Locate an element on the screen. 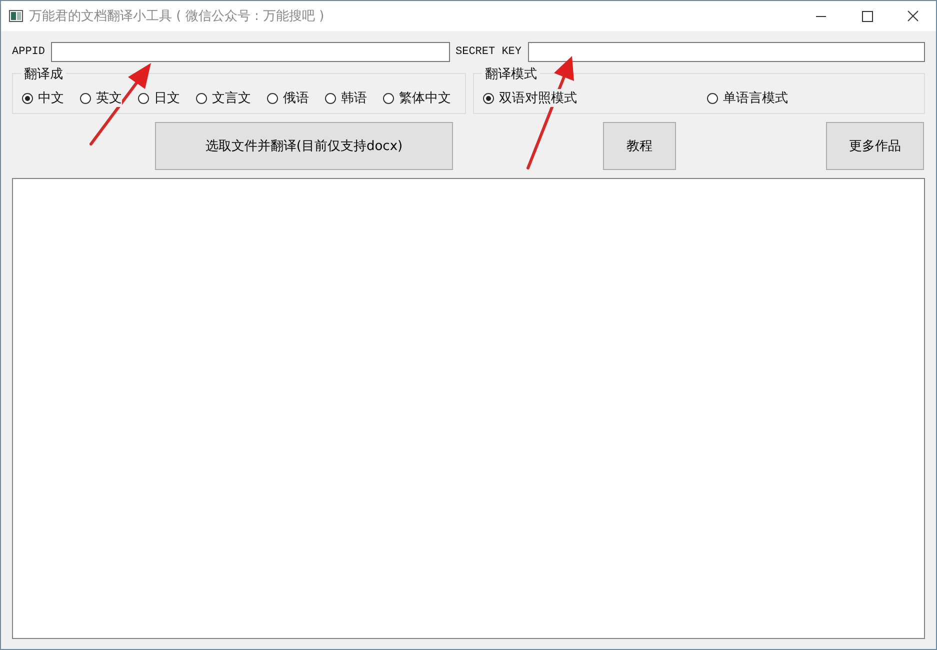  radio-label: 英文 is located at coordinates (109, 98).